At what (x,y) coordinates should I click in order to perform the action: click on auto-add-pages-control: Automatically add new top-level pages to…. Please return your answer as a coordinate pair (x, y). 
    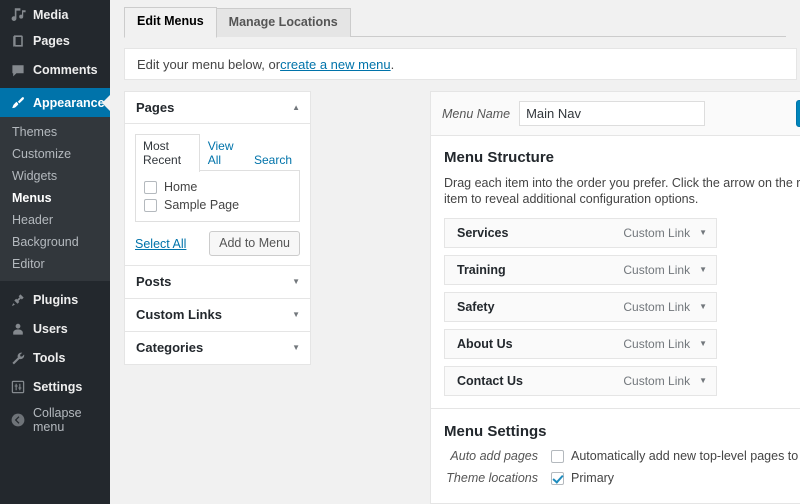
    Looking at the image, I should click on (675, 456).